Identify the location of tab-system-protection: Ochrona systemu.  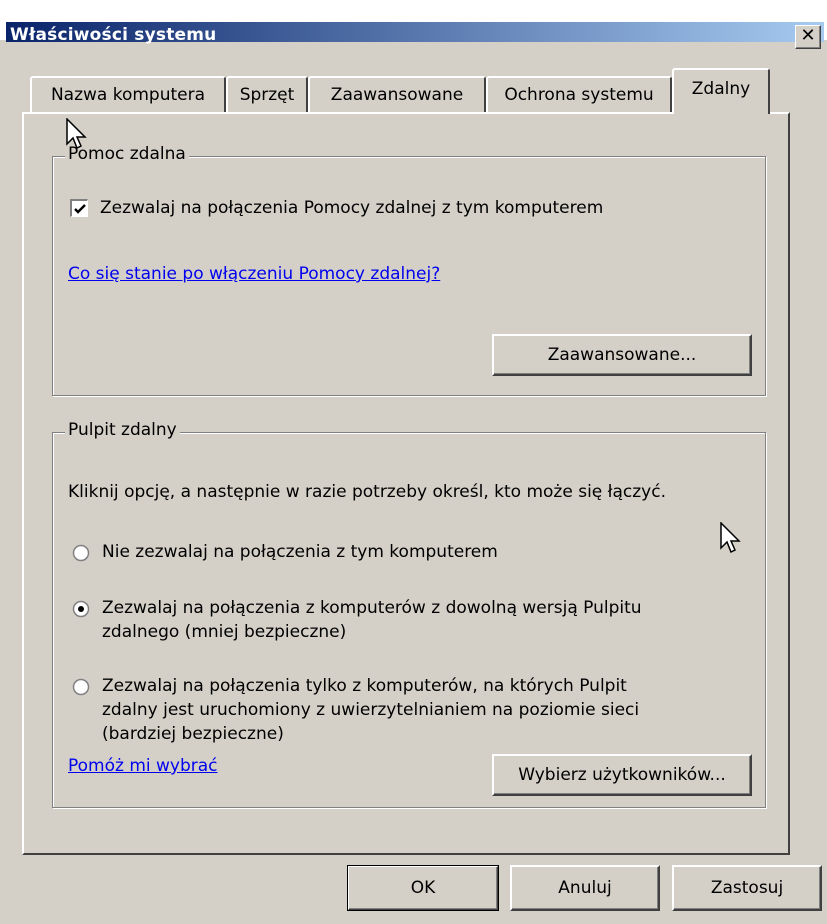
(579, 94).